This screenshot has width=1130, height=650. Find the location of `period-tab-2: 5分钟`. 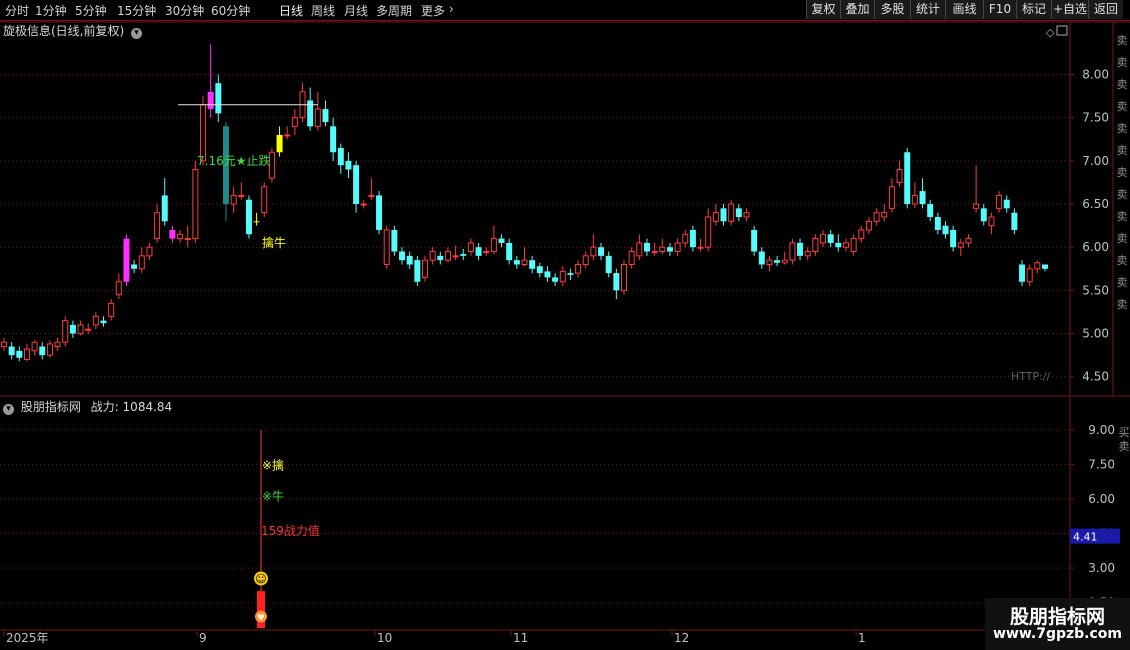

period-tab-2: 5分钟 is located at coordinates (91, 10).